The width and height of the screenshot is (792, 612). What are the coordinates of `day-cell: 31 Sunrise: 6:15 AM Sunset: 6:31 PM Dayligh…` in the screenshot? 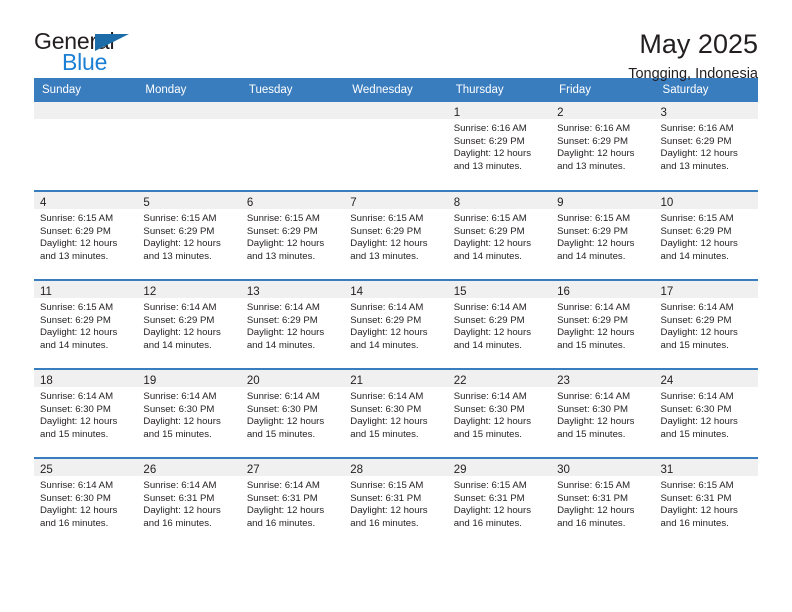 It's located at (706, 503).